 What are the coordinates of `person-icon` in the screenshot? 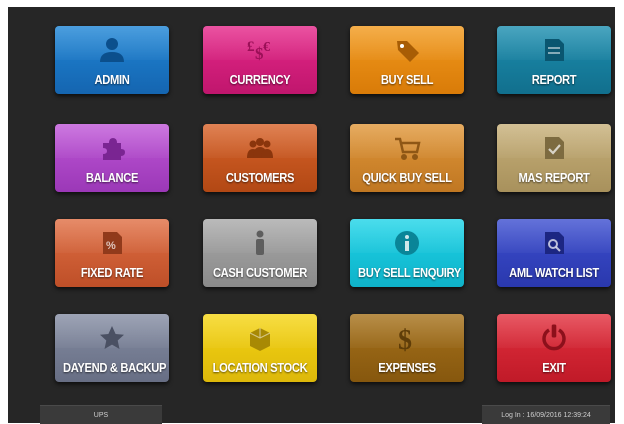 It's located at (260, 243).